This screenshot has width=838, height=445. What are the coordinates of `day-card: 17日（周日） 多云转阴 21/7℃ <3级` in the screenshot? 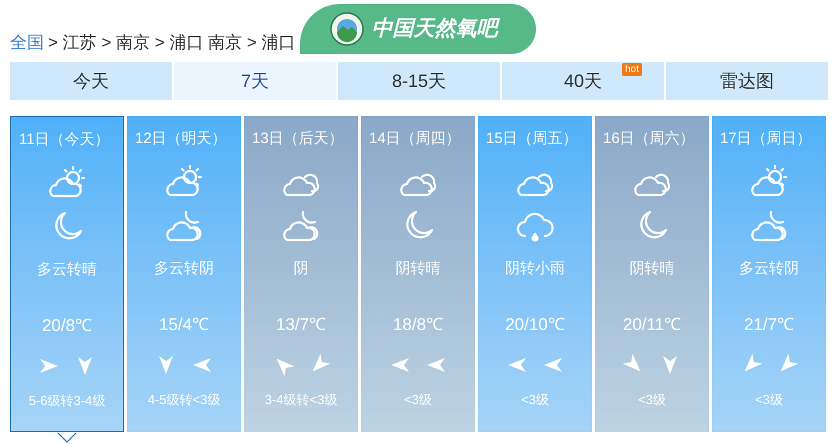 It's located at (769, 274).